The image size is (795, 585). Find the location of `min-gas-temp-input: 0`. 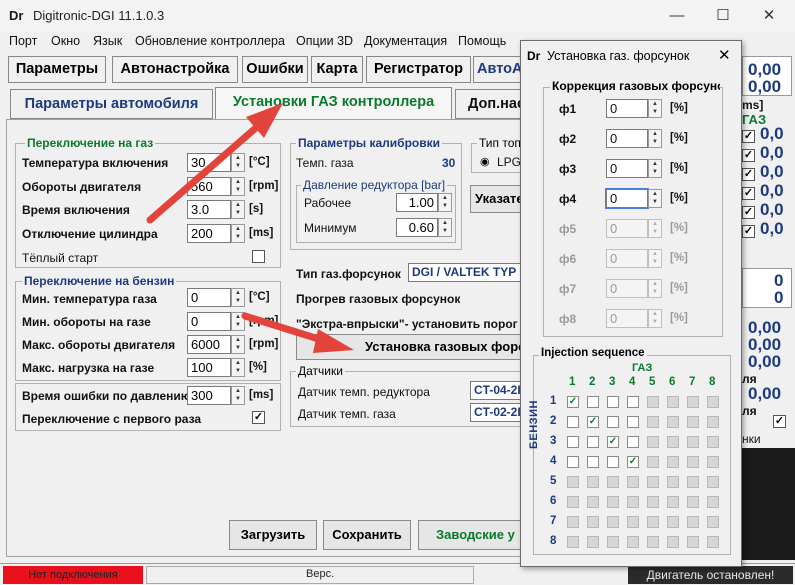

min-gas-temp-input: 0 is located at coordinates (209, 297).